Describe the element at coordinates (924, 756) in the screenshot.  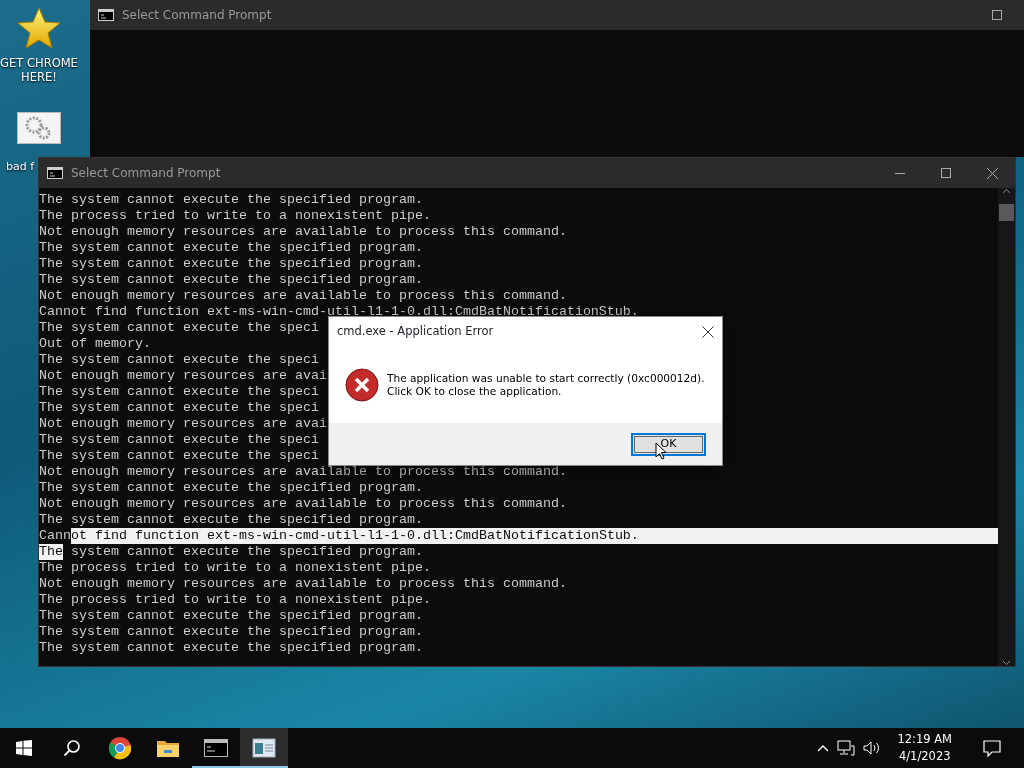
I see `clock-date: 4/1/2023` at that location.